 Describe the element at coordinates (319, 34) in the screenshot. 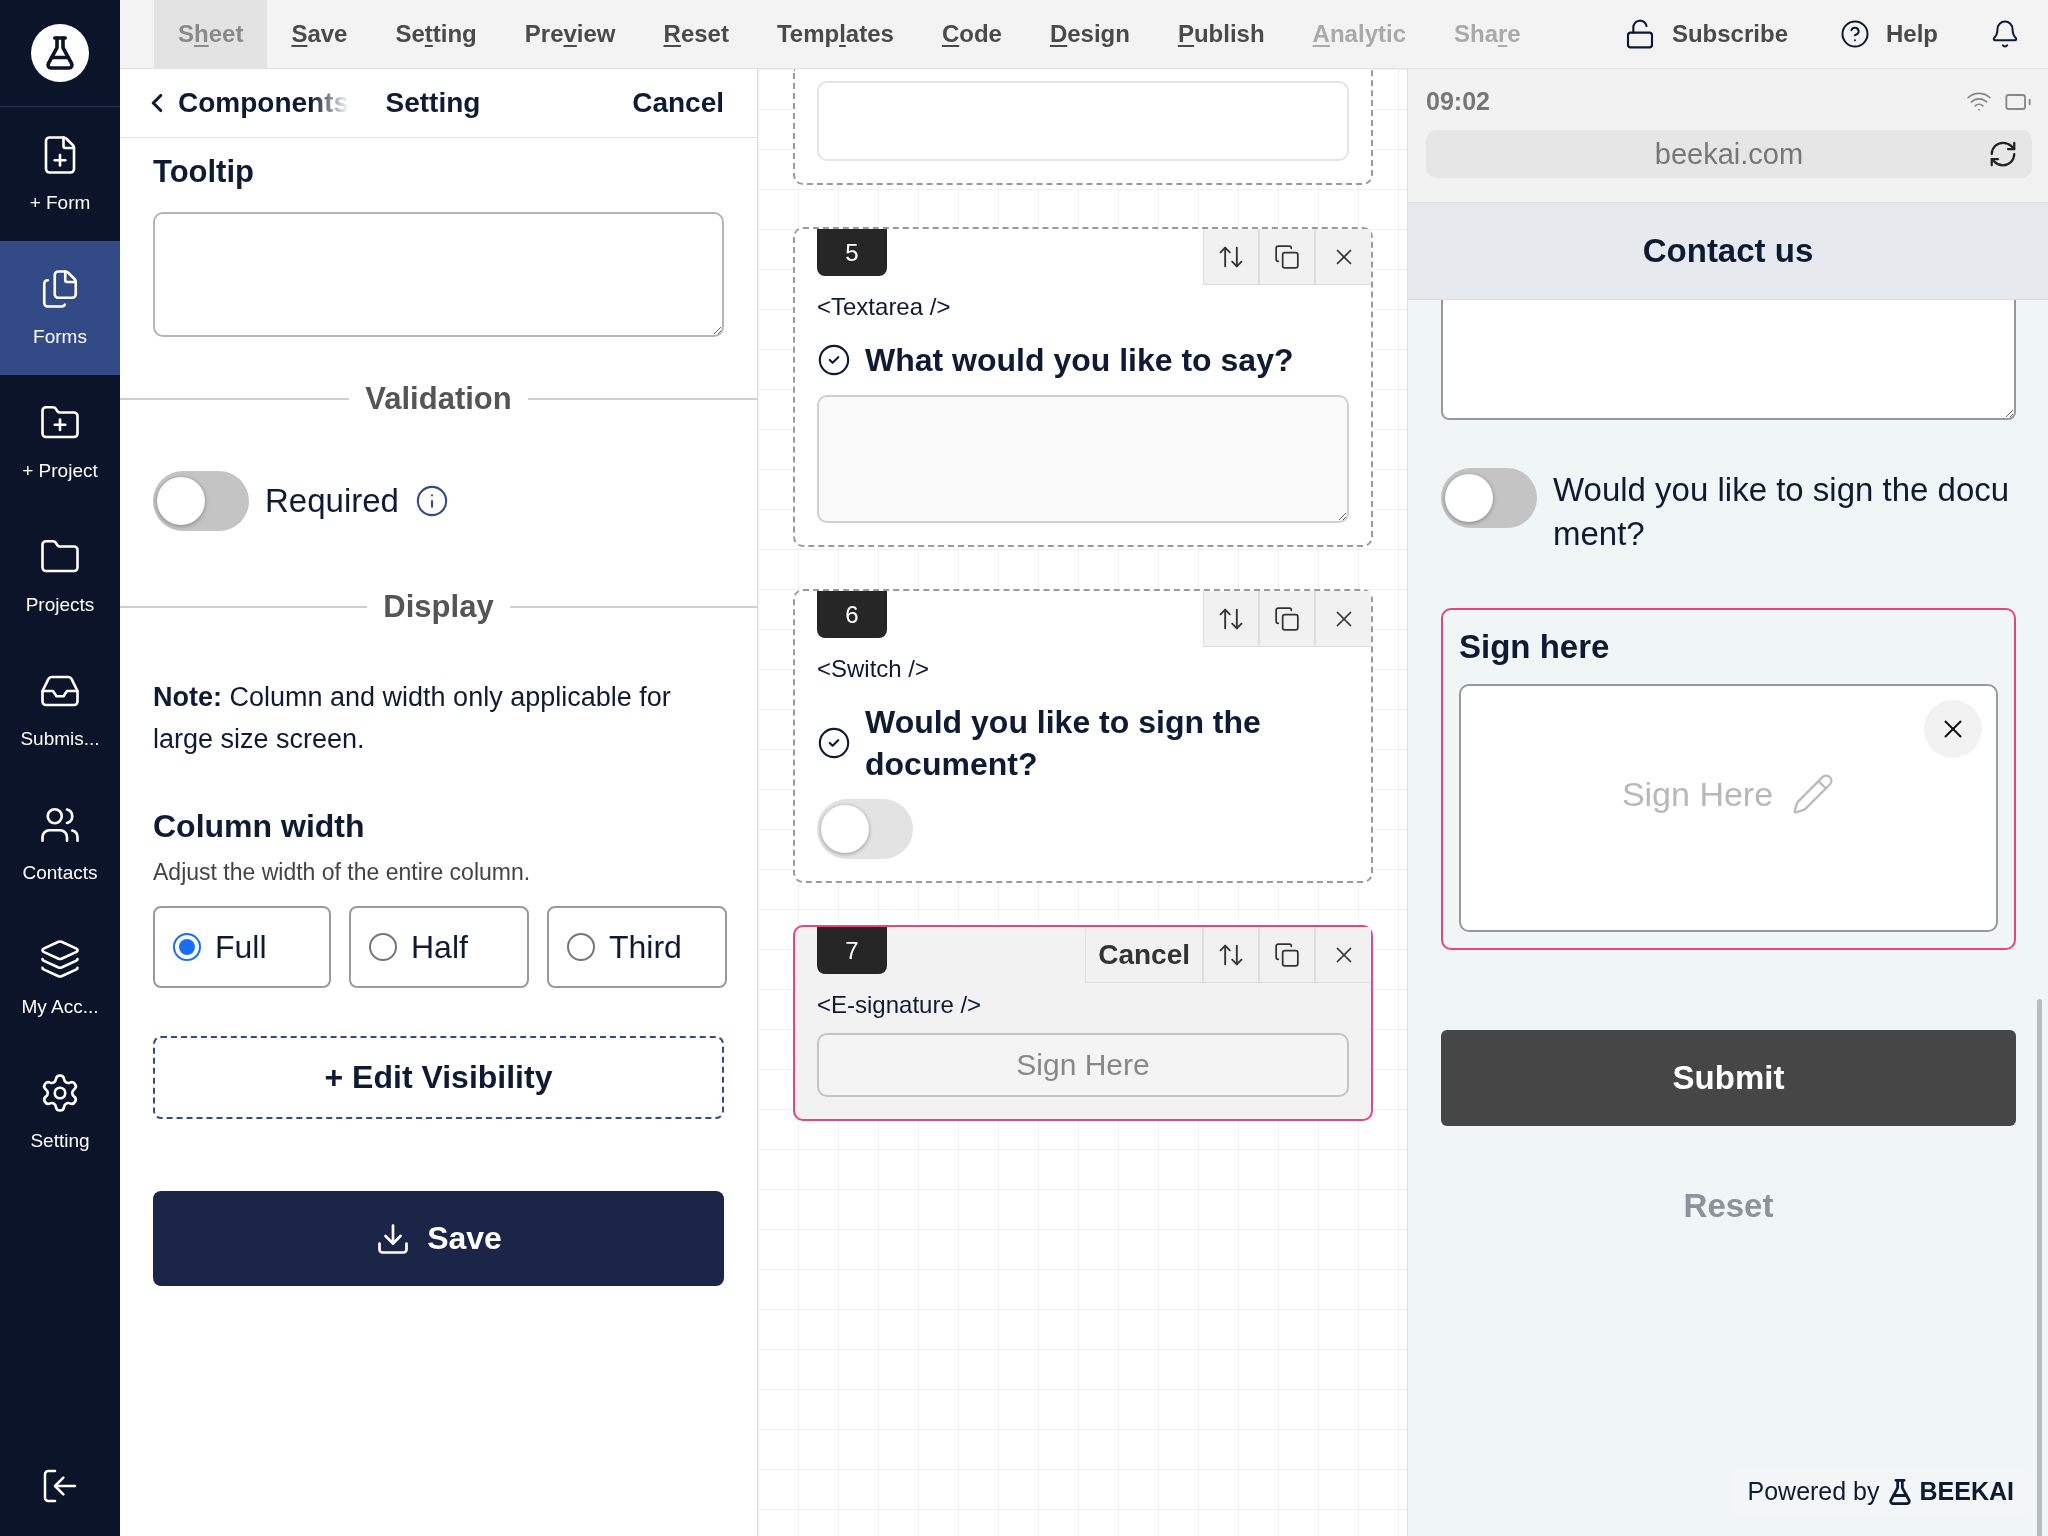

I see `menu-item: Save` at that location.